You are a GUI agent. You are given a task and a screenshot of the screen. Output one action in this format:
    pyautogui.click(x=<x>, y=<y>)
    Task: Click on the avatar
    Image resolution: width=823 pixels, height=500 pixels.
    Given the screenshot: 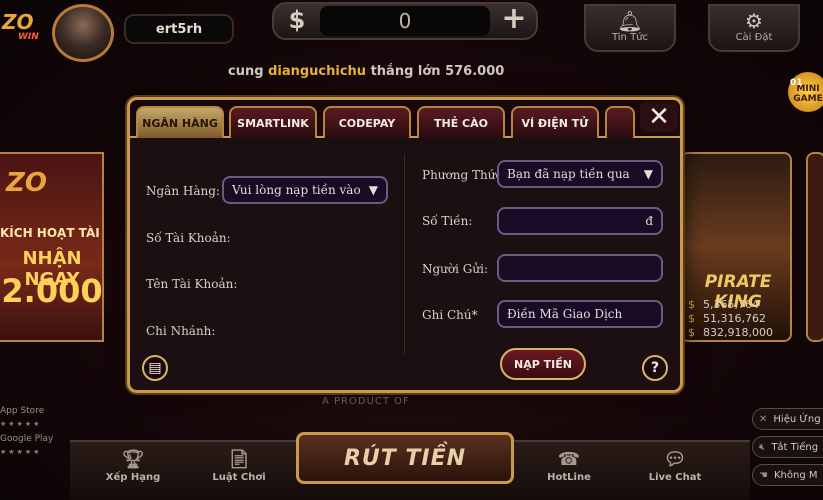 What is the action you would take?
    pyautogui.click(x=83, y=33)
    